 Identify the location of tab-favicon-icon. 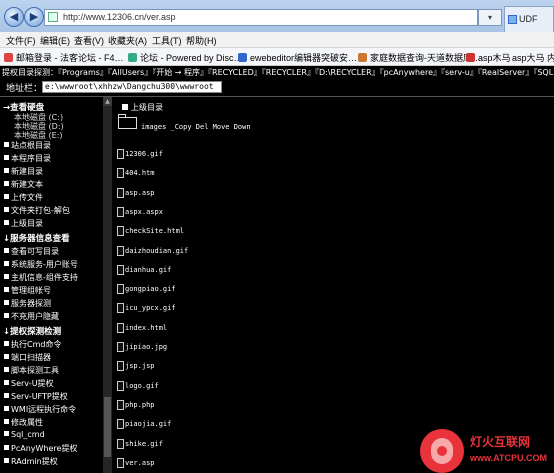
(512, 19).